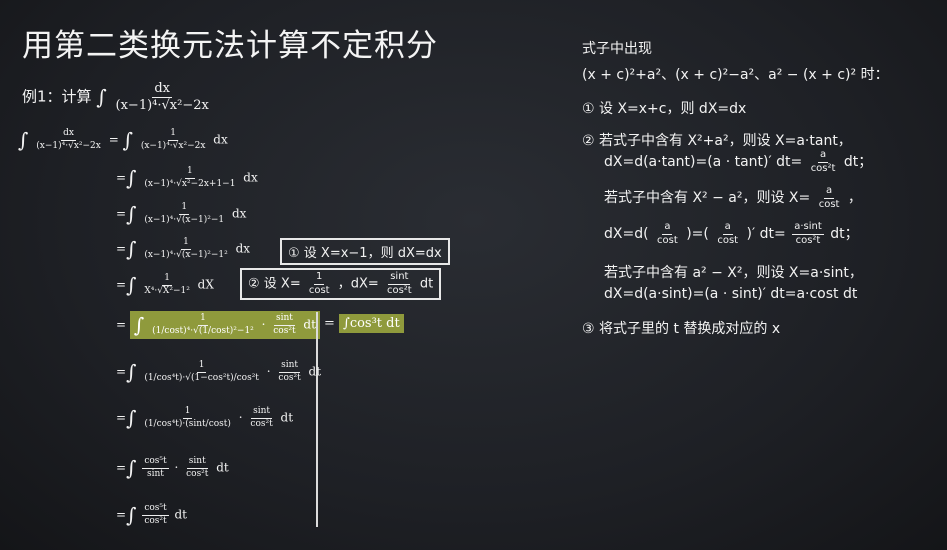 The image size is (947, 550). What do you see at coordinates (151, 515) in the screenshot?
I see `step-9: =∫ cos⁵t cos²t dt` at bounding box center [151, 515].